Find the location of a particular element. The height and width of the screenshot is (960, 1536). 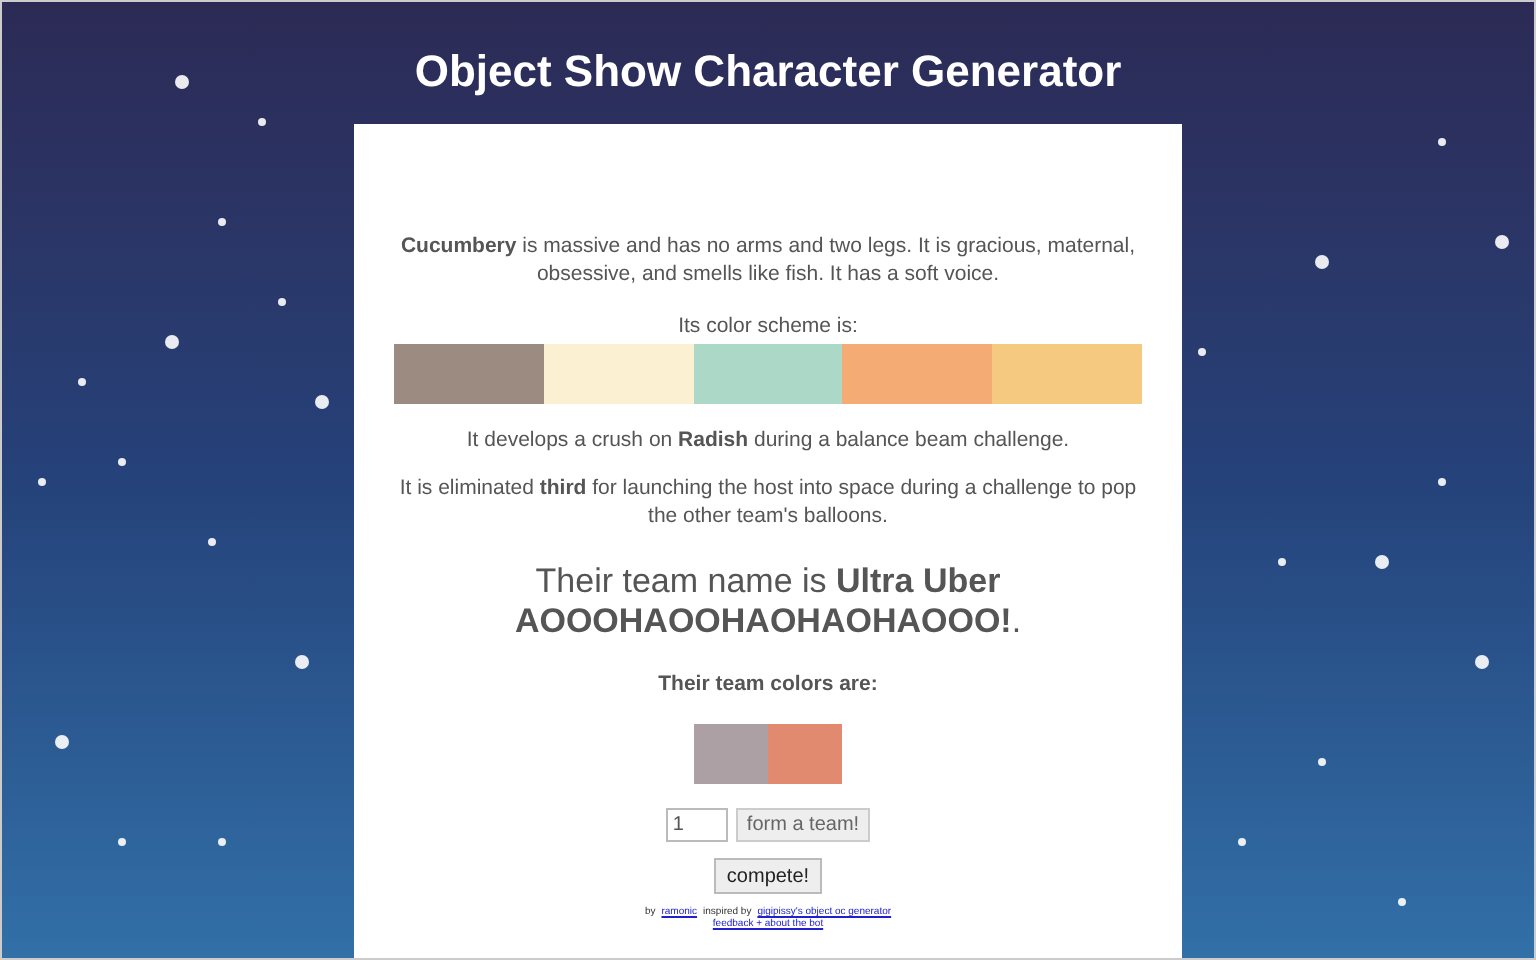

scheme-label: Its color scheme is: is located at coordinates (768, 327).